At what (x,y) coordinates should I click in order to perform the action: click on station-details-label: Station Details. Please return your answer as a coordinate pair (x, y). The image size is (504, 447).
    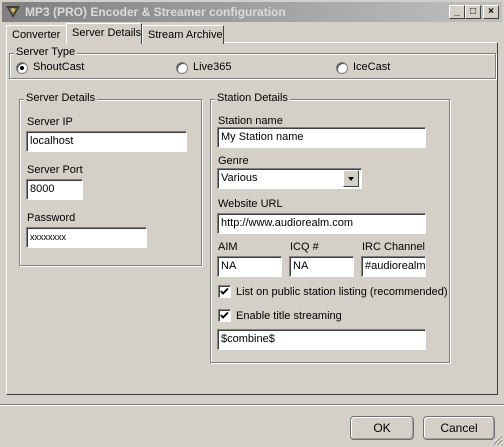
    Looking at the image, I should click on (252, 98).